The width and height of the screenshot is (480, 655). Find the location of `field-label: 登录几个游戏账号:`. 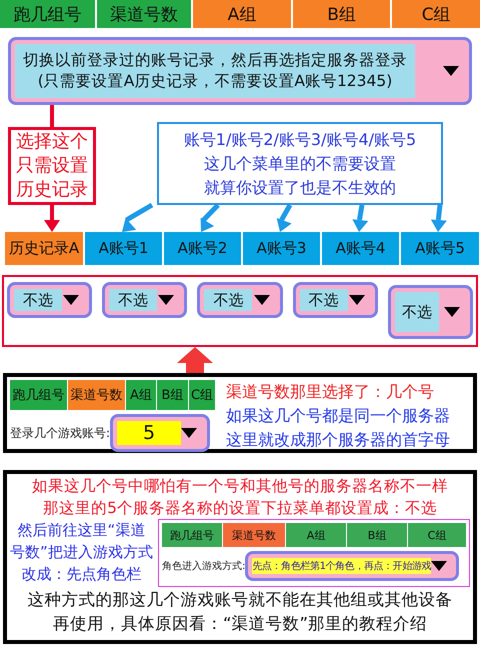

field-label: 登录几个游戏账号: is located at coordinates (60, 433).